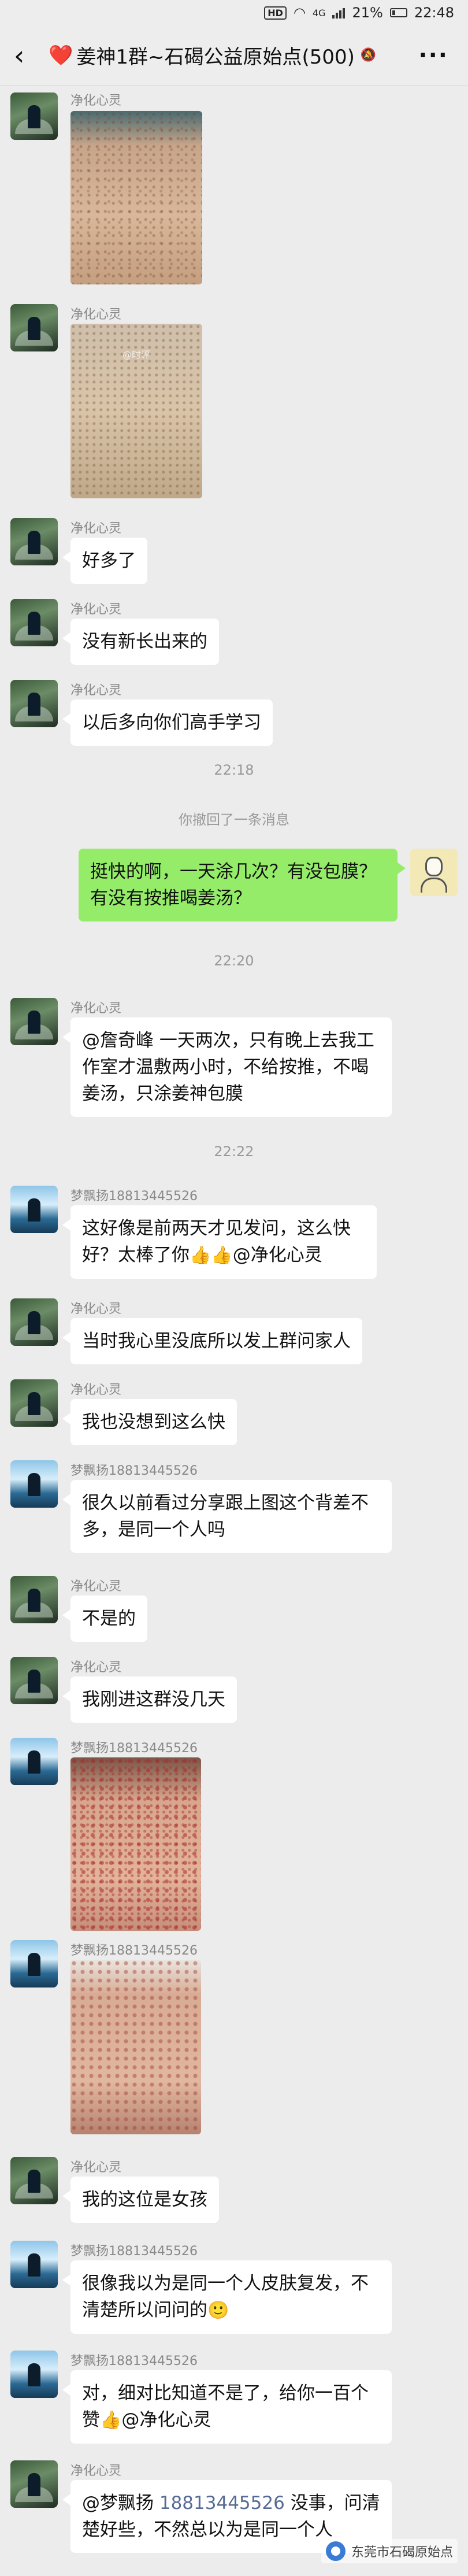  I want to click on watermark-text: 东莞市石碣原始点, so click(402, 2552).